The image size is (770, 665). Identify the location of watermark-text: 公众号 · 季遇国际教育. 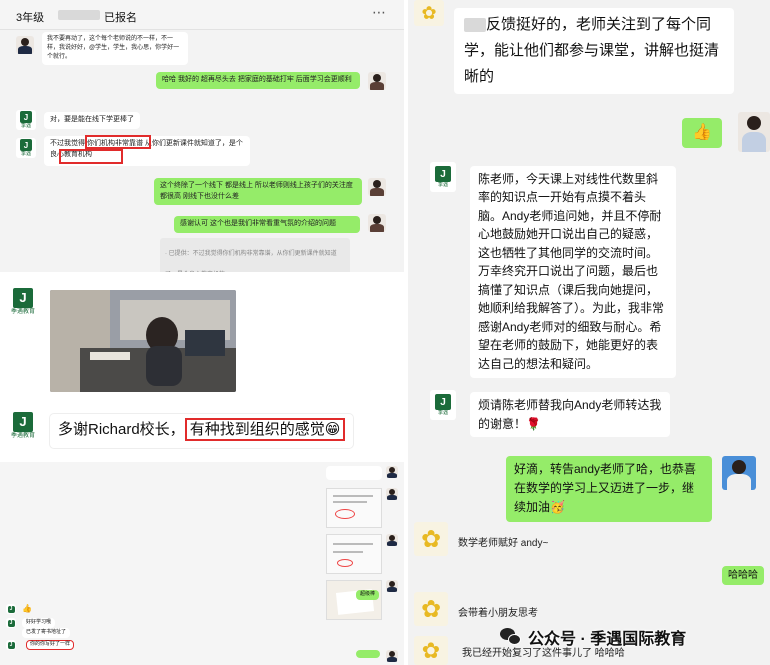
(607, 639).